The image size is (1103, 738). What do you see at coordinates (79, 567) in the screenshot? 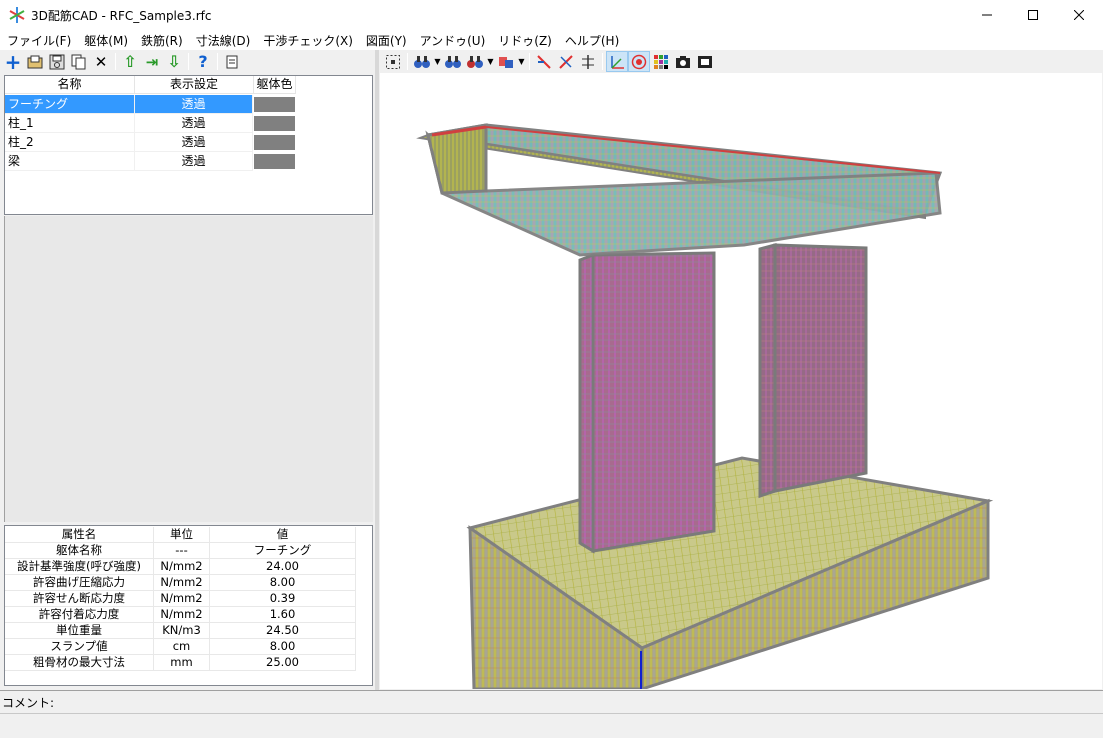
I see `property-name: 設計基準強度(呼び強度)` at bounding box center [79, 567].